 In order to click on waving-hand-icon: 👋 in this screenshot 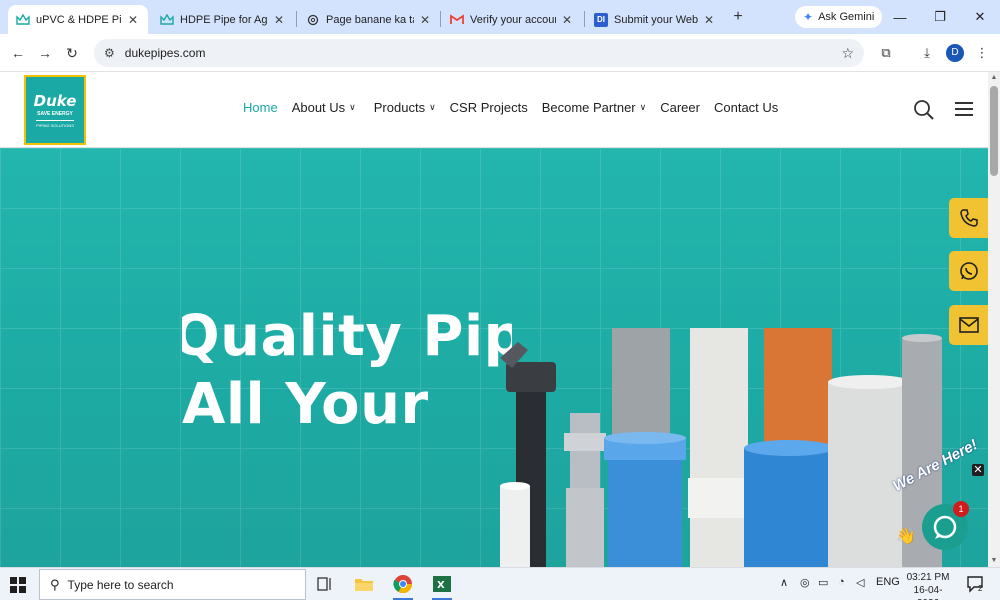, I will do `click(906, 536)`.